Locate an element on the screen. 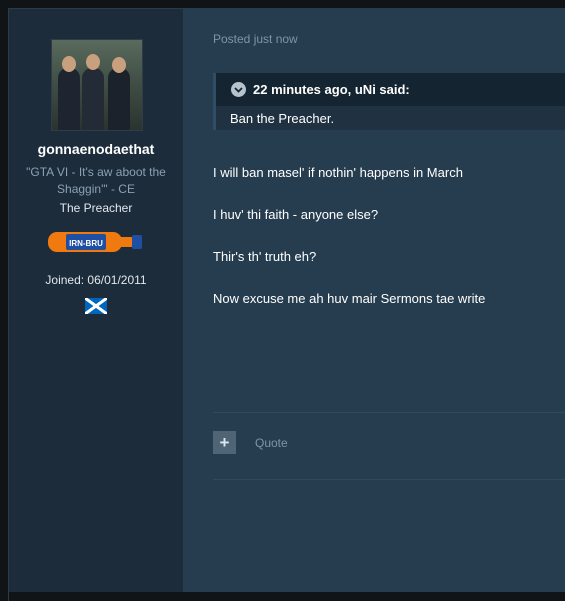 This screenshot has width=565, height=601. chevron-down-icon is located at coordinates (238, 89).